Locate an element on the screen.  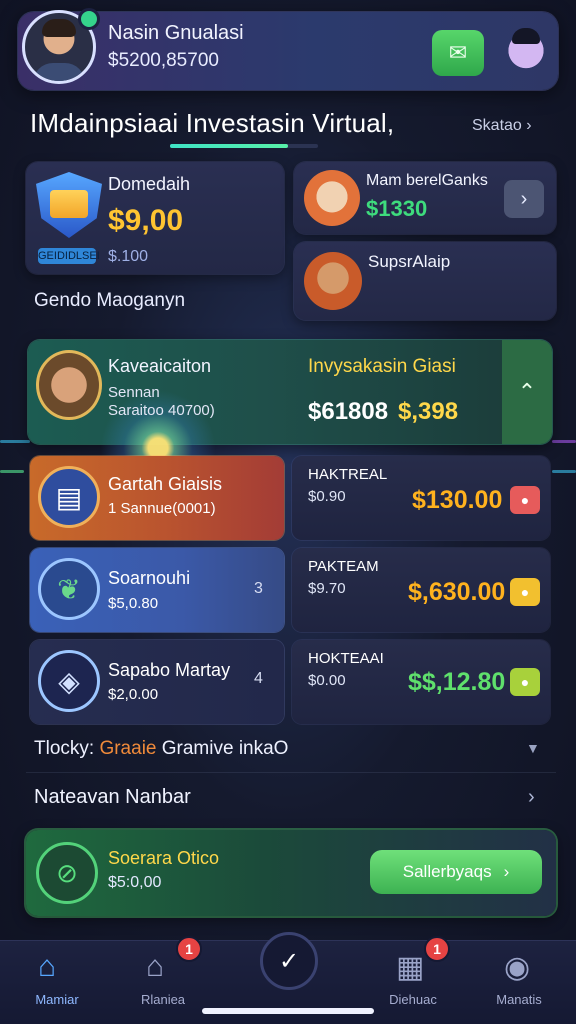
shield-slash-icon: ⊘ is located at coordinates (67, 873).